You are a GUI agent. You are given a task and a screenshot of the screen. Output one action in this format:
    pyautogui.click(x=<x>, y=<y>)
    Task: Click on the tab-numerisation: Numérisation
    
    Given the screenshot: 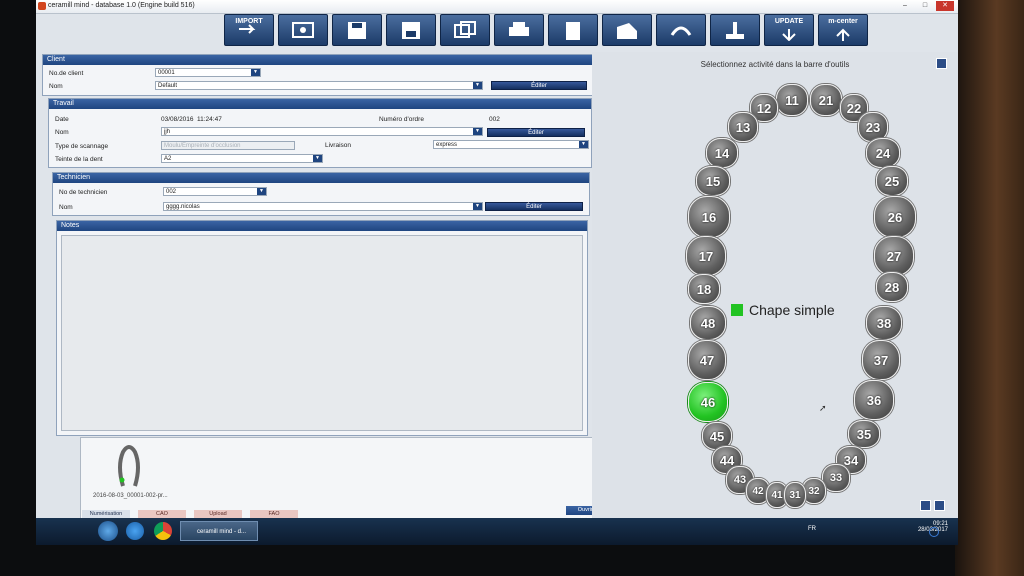 What is the action you would take?
    pyautogui.click(x=106, y=514)
    